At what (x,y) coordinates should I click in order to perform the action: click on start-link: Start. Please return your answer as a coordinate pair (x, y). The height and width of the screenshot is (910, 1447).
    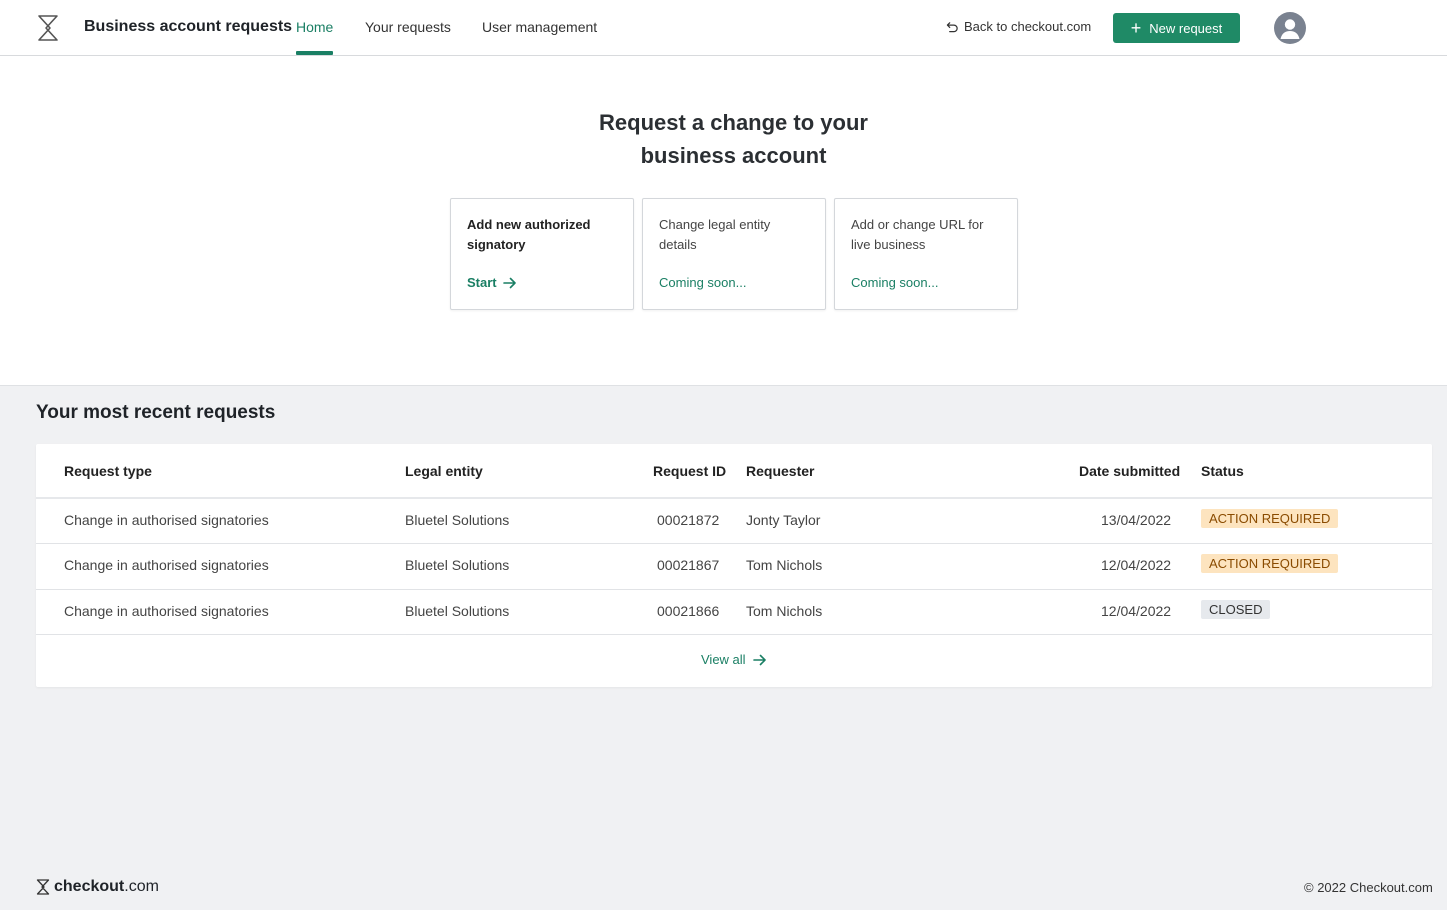
    Looking at the image, I should click on (492, 282).